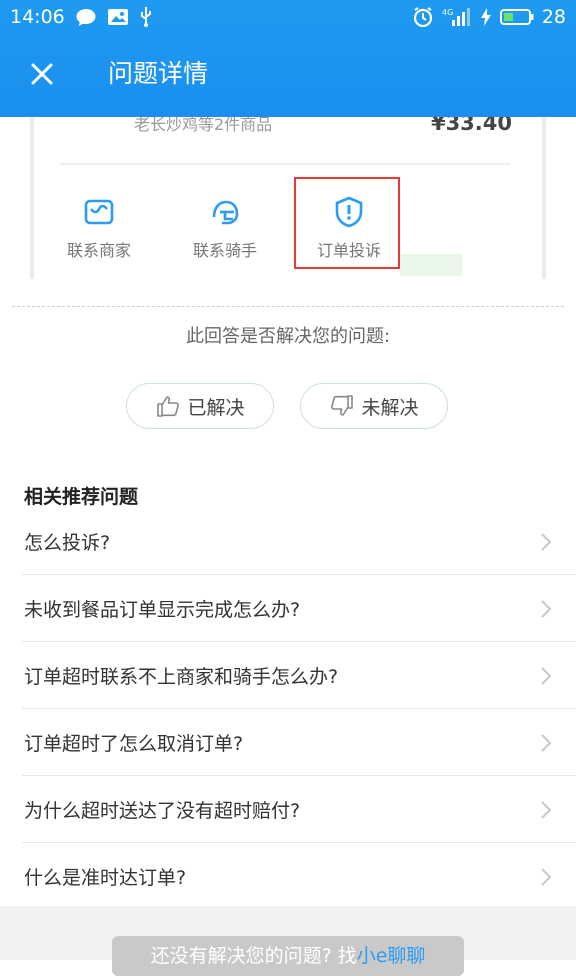 The image size is (576, 976). I want to click on page-title: 问题详情, so click(158, 73).